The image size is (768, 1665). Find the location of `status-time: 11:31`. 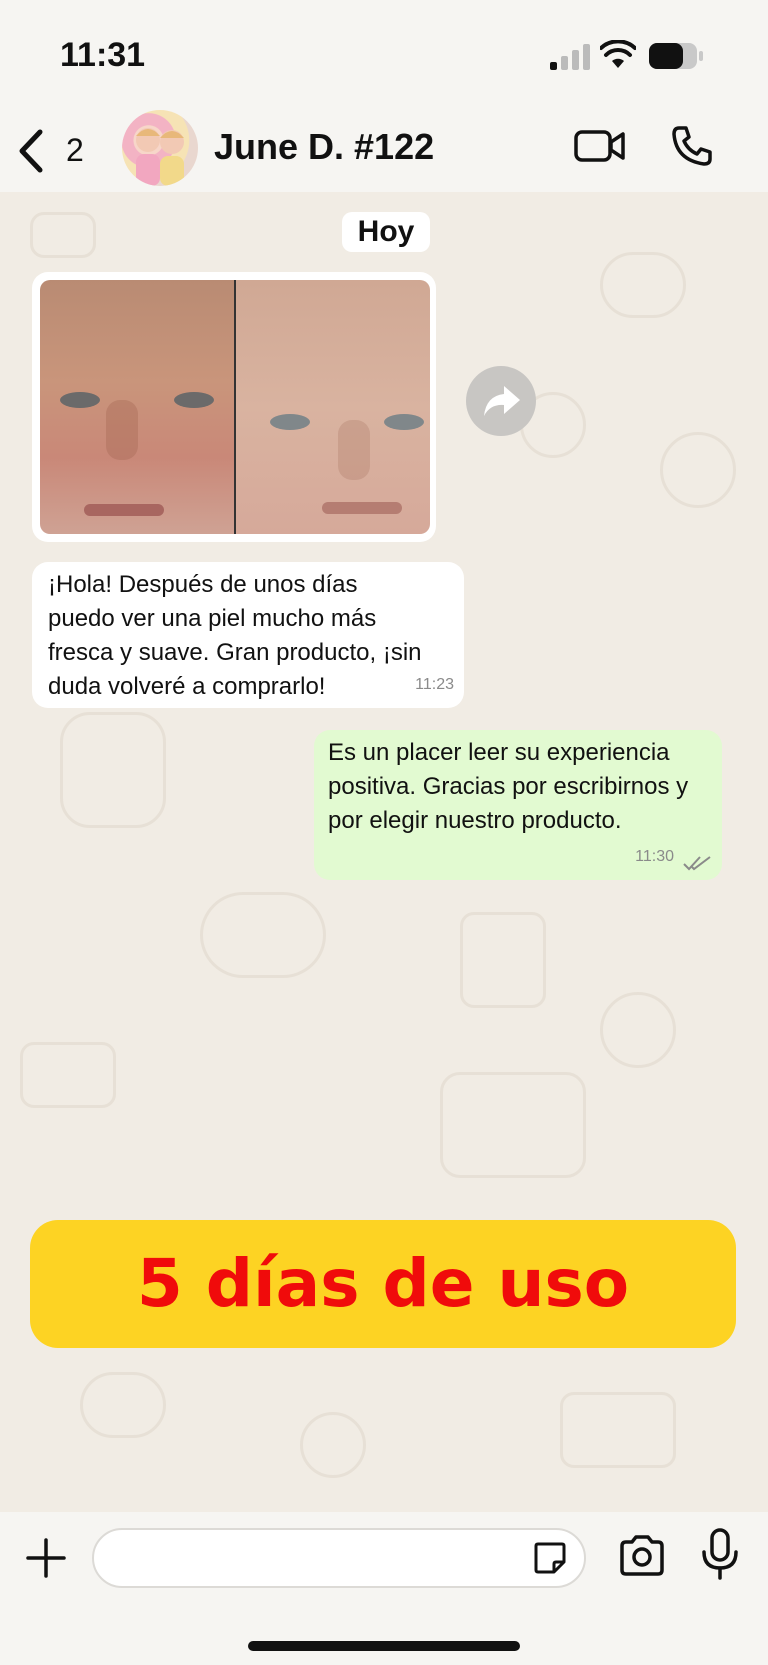

status-time: 11:31 is located at coordinates (103, 55).